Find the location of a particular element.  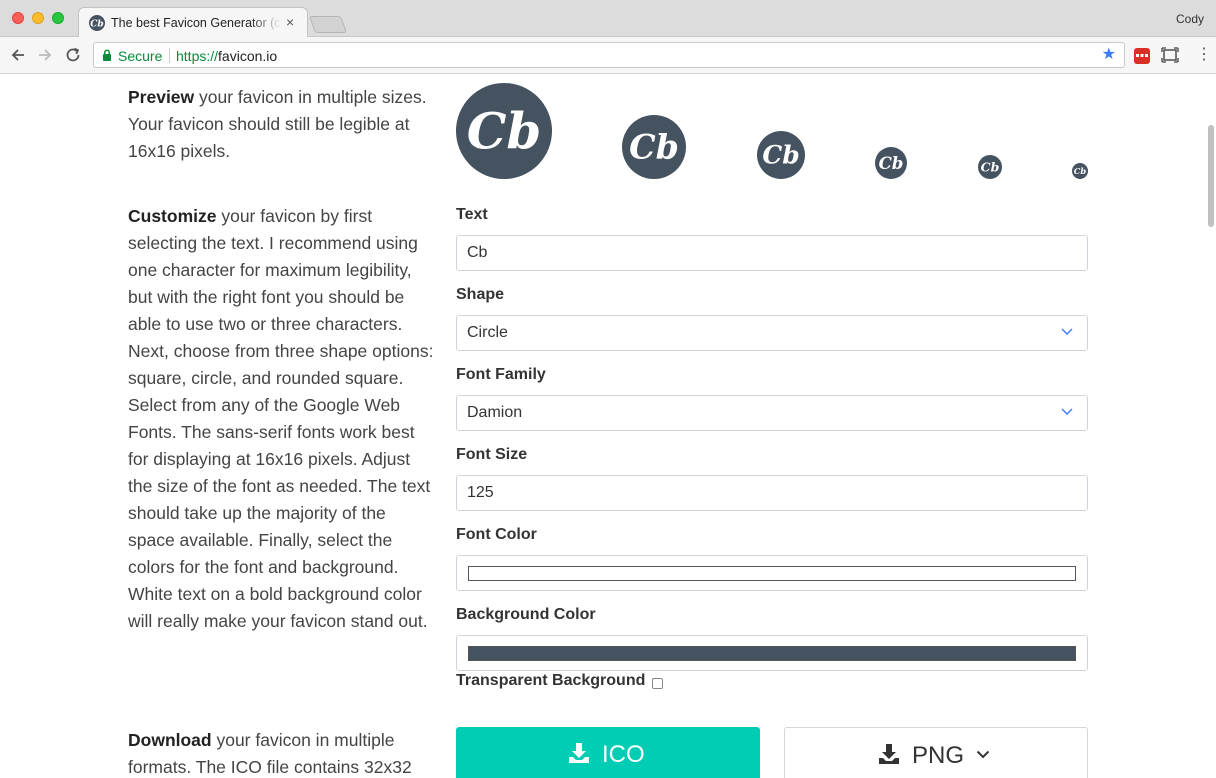

separator is located at coordinates (169, 55).